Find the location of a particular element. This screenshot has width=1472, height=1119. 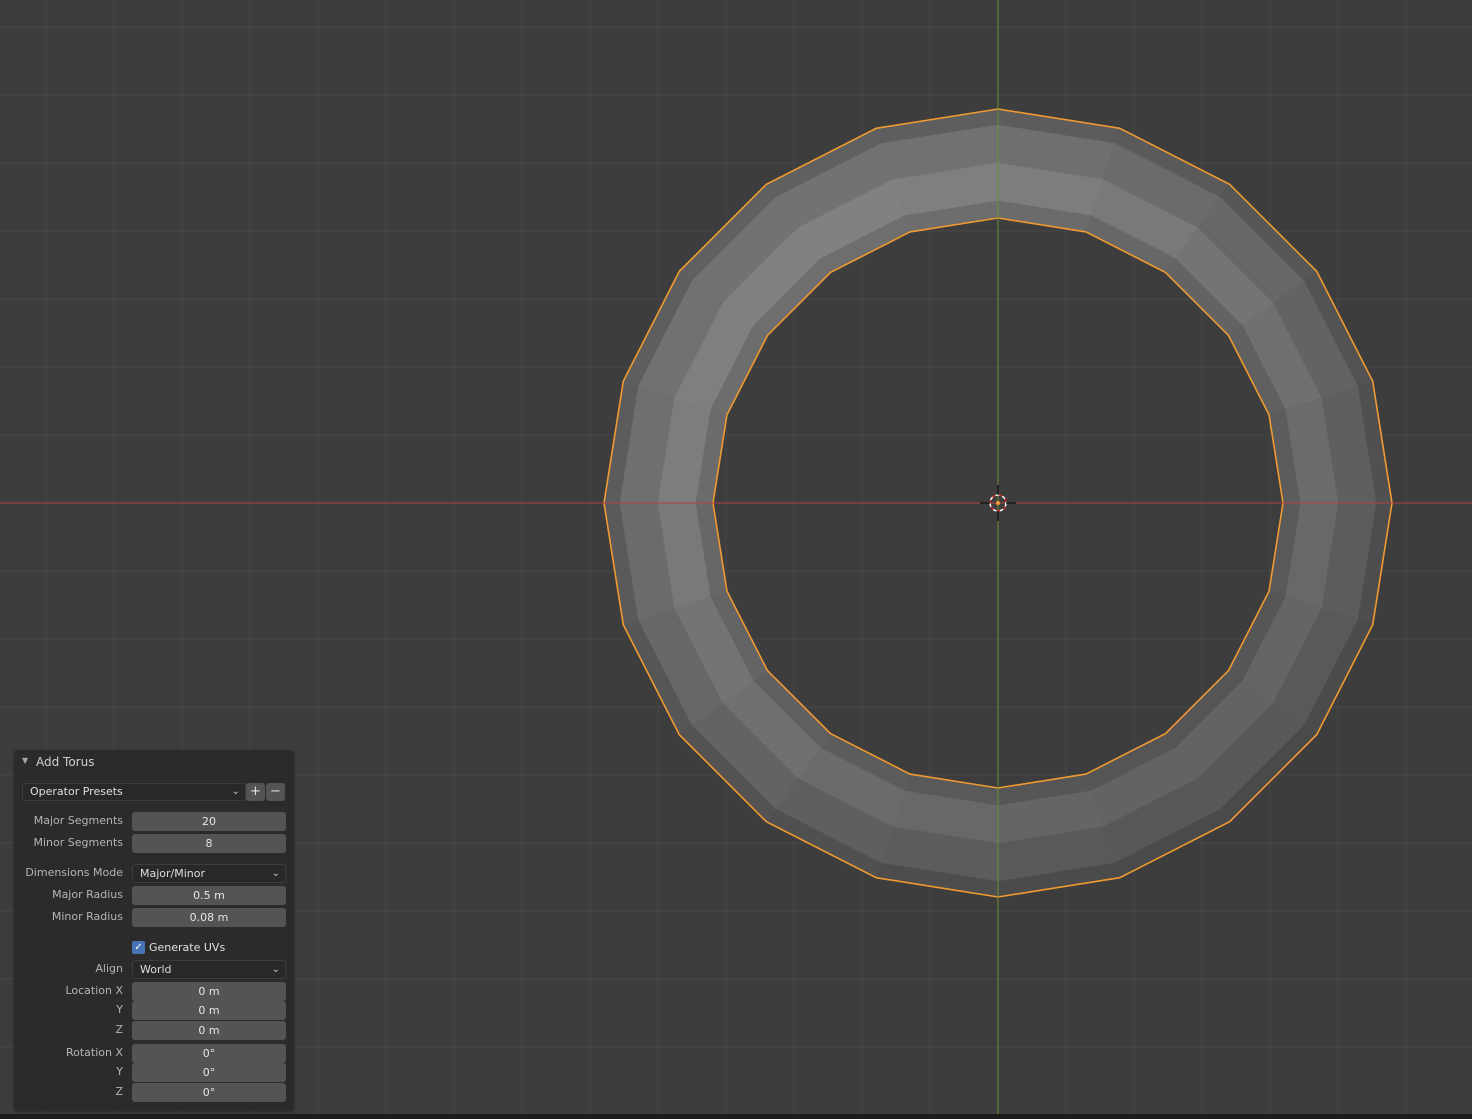

rotation-x-field: 0° is located at coordinates (209, 1053).